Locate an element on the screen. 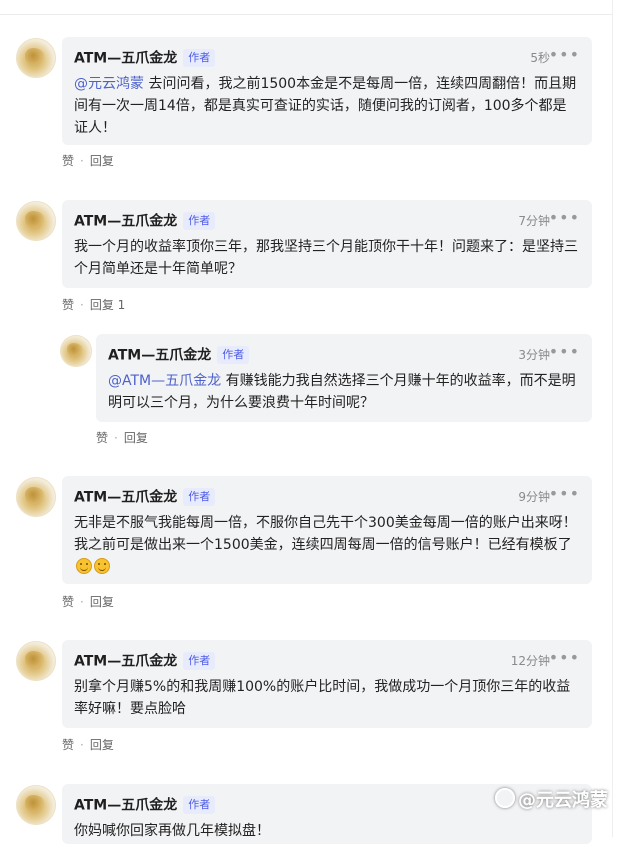  mention-link: @ATM—五爪金龙 is located at coordinates (164, 381).